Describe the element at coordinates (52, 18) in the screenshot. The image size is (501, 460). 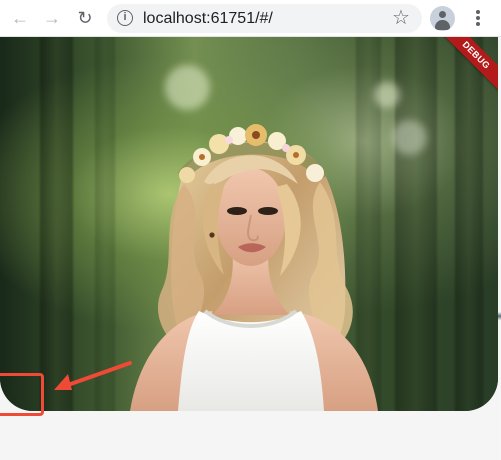
I see `forward-arrow-icon: →` at that location.